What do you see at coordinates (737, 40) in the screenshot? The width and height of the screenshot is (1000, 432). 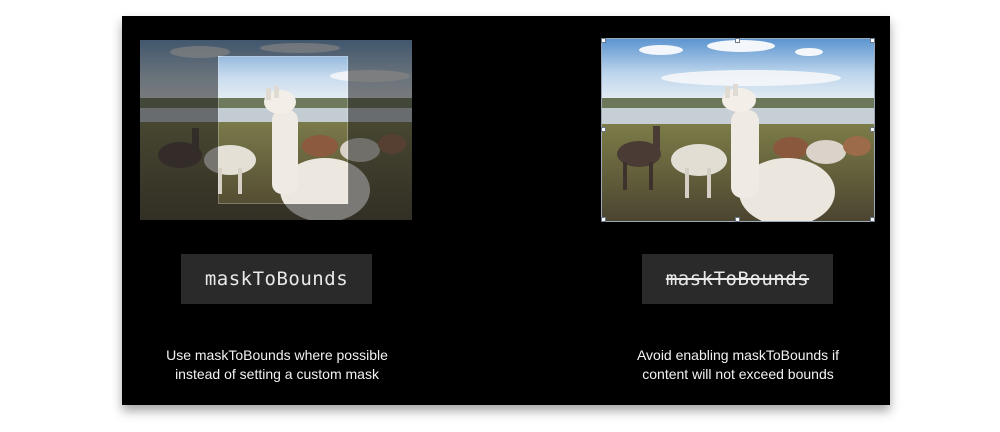 I see `resize-handle-top-center` at bounding box center [737, 40].